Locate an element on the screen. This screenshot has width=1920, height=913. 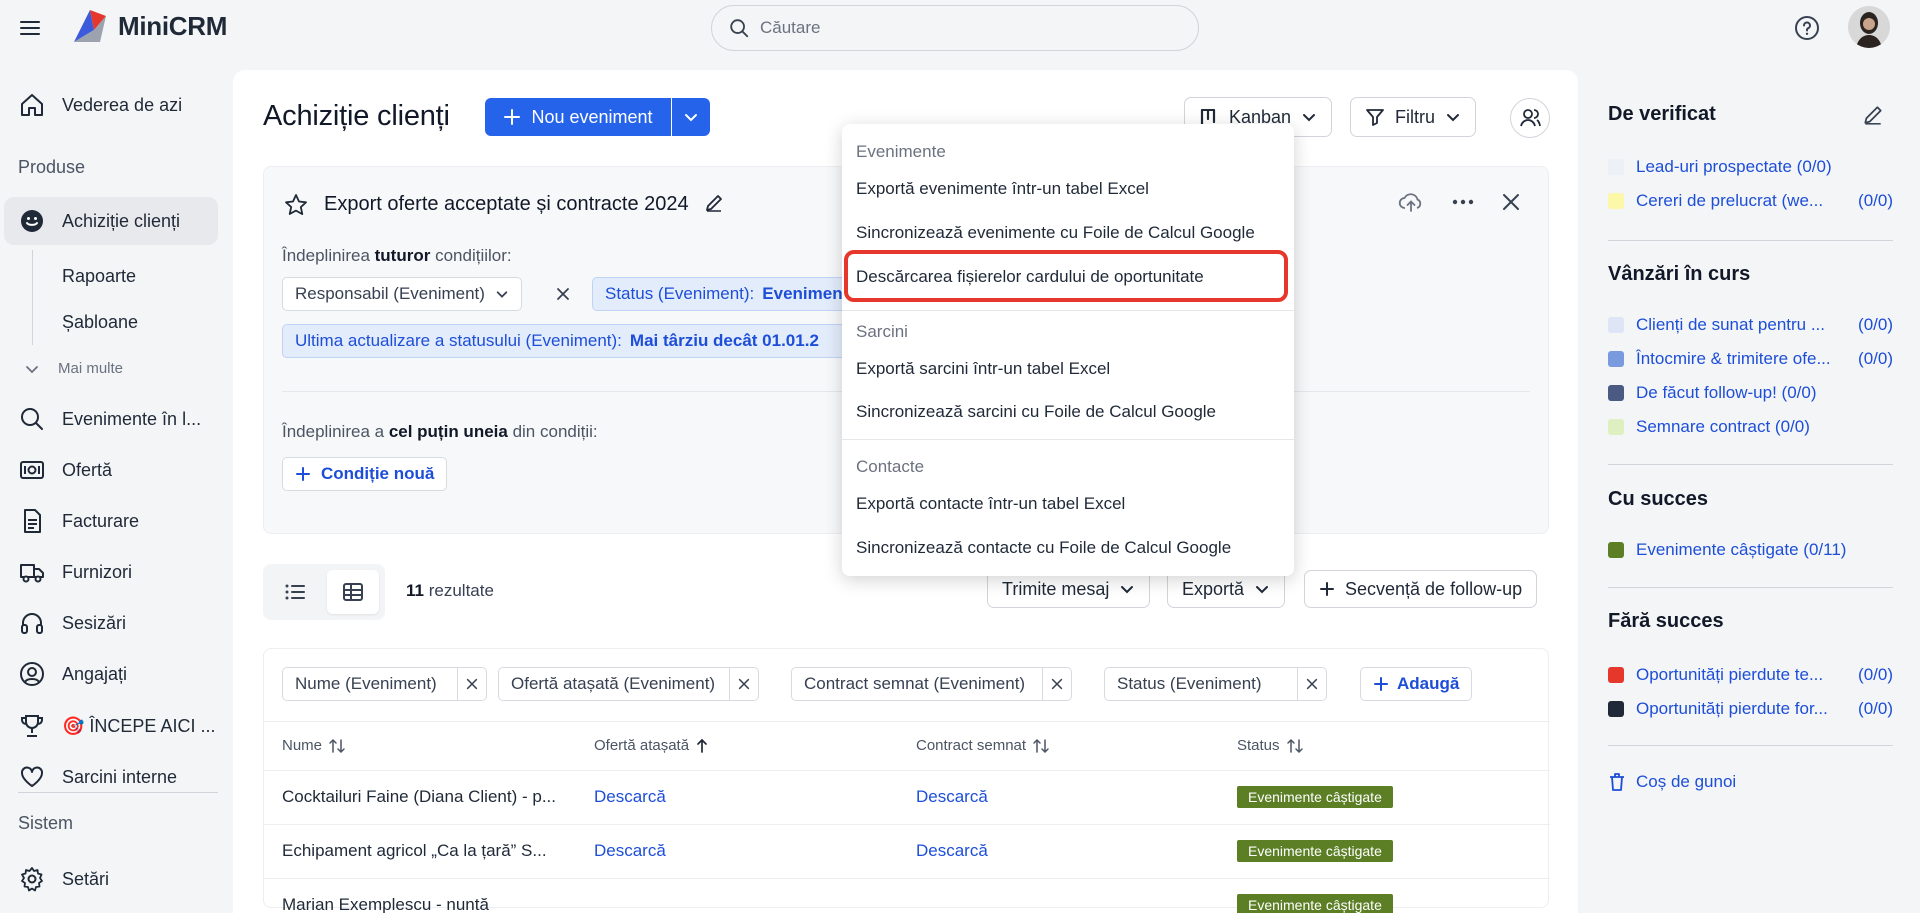
search-input is located at coordinates (960, 28).